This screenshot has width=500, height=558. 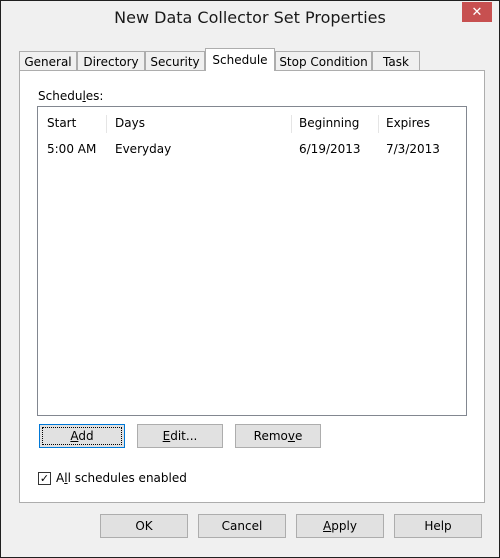 I want to click on cell-start: 5:00 AM, so click(x=72, y=149).